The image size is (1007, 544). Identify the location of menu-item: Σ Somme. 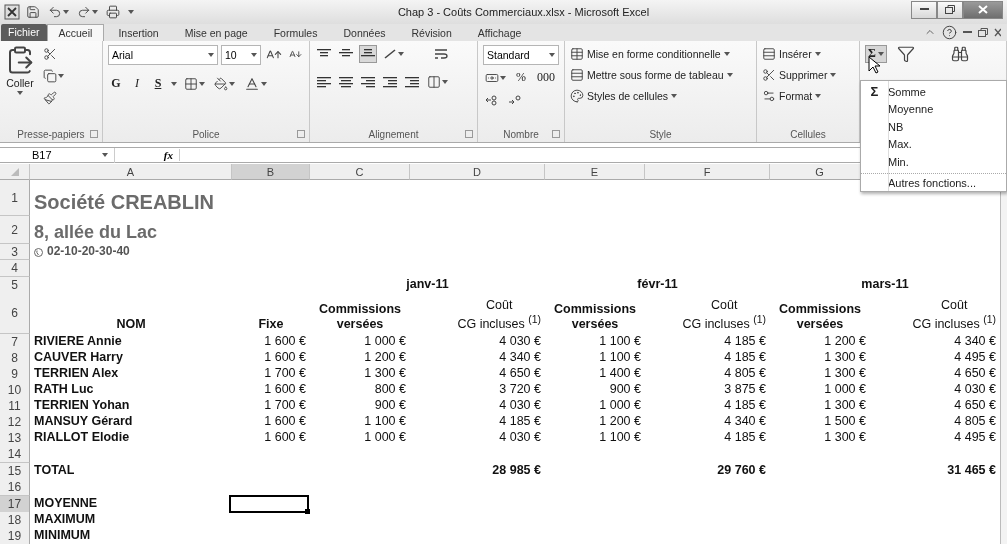
(933, 92).